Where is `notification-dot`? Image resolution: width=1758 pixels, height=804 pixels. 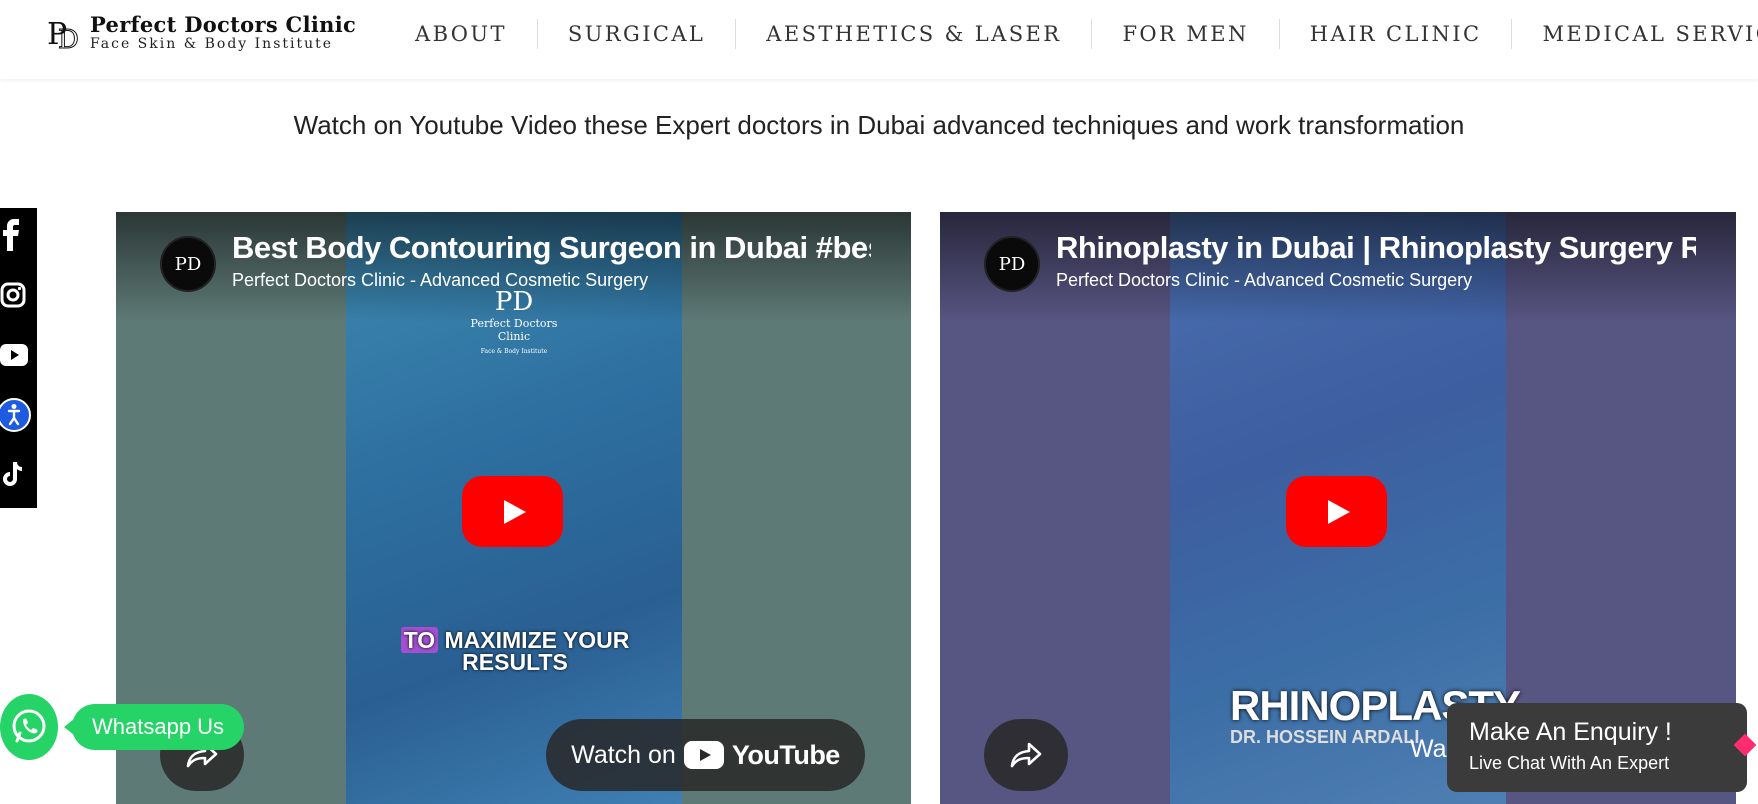 notification-dot is located at coordinates (1745, 745).